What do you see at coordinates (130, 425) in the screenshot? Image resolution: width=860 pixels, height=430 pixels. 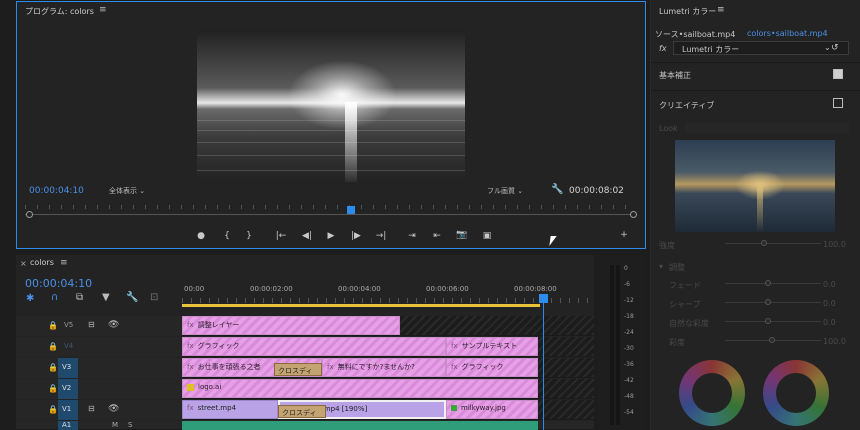 I see `solo-toggle: S` at bounding box center [130, 425].